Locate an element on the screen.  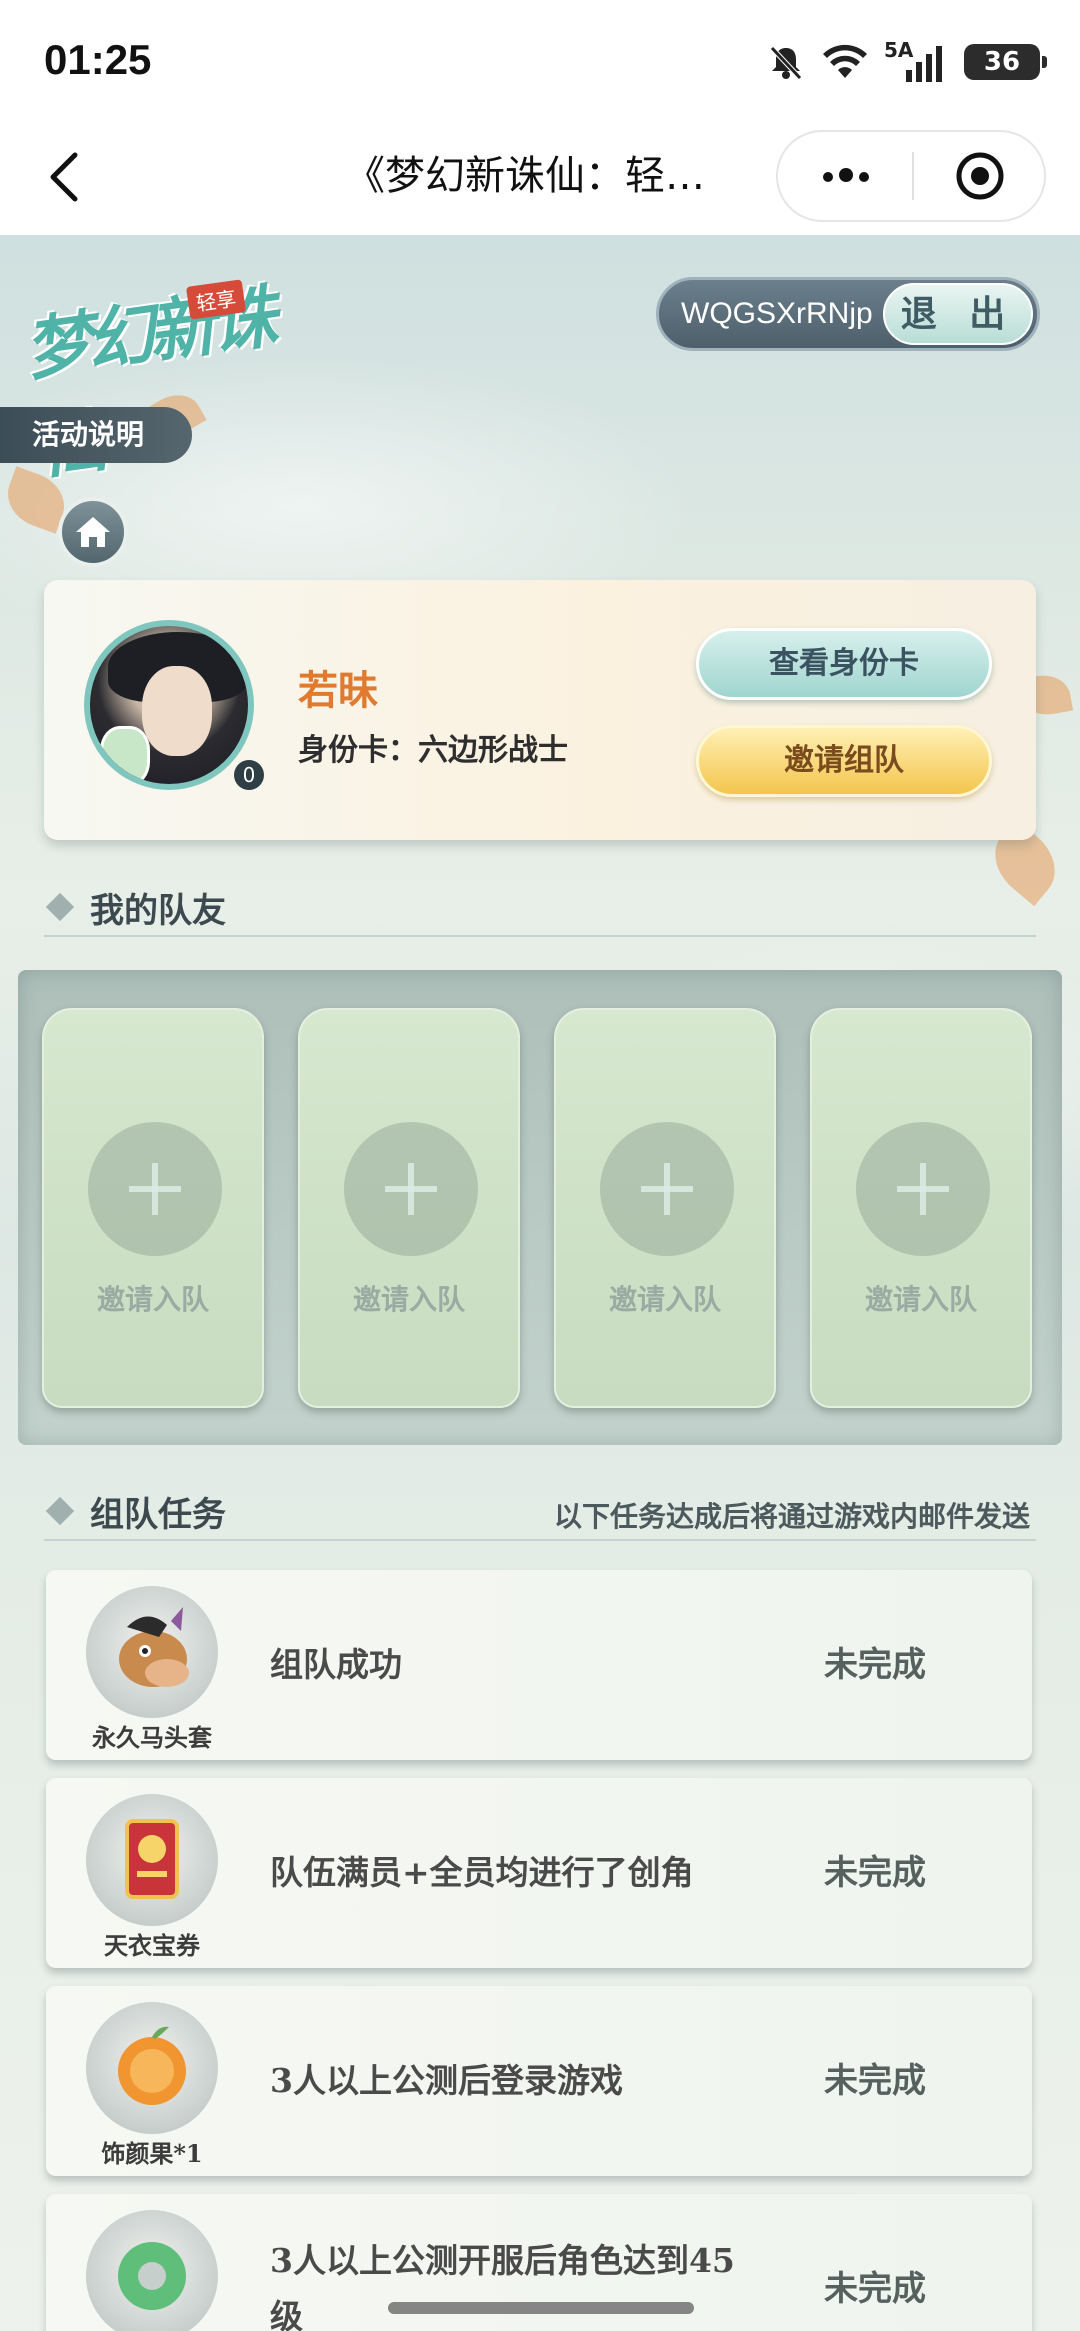
tasks-note: 以下任务达成后将通过游戏内邮件发送 is located at coordinates (791, 1516).